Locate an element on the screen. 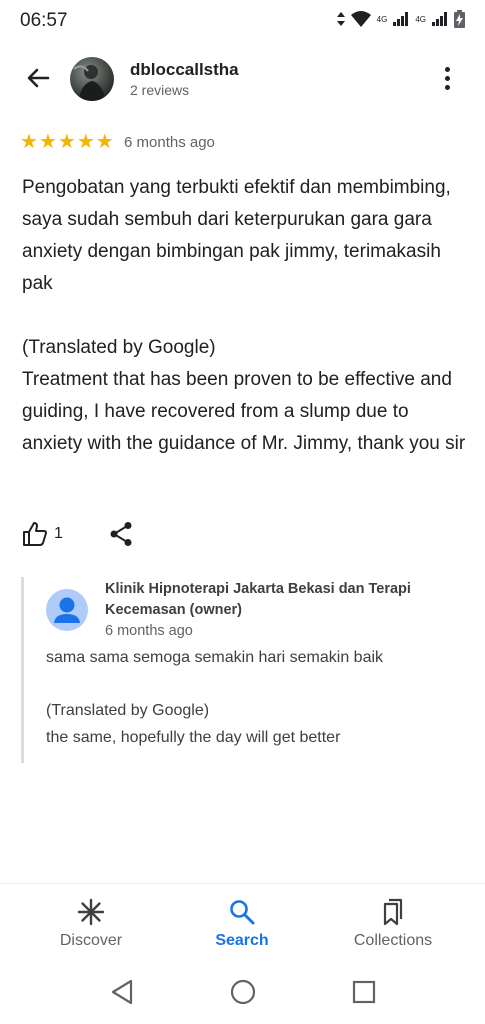  system-recents-icon is located at coordinates (364, 992).